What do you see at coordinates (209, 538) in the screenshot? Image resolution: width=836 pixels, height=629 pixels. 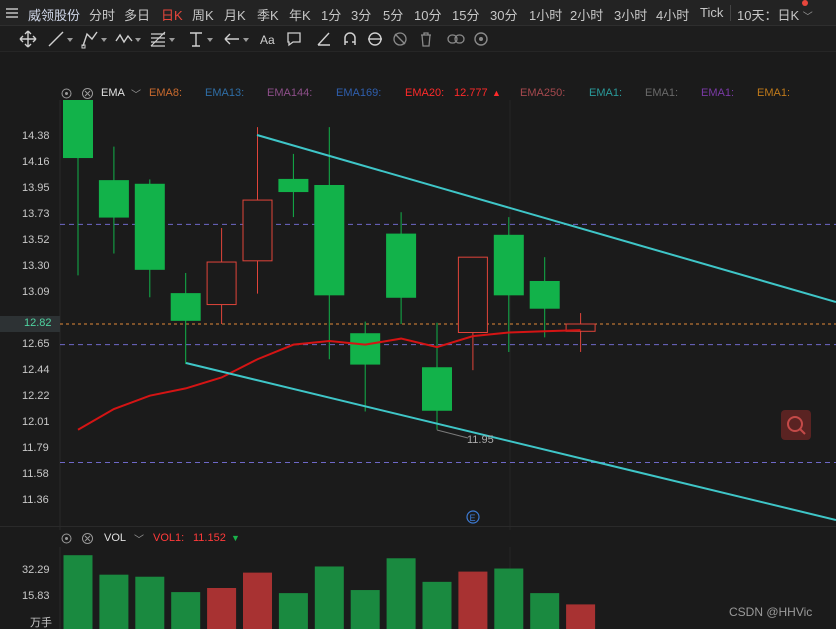 I see `vol1-value: 11.152` at bounding box center [209, 538].